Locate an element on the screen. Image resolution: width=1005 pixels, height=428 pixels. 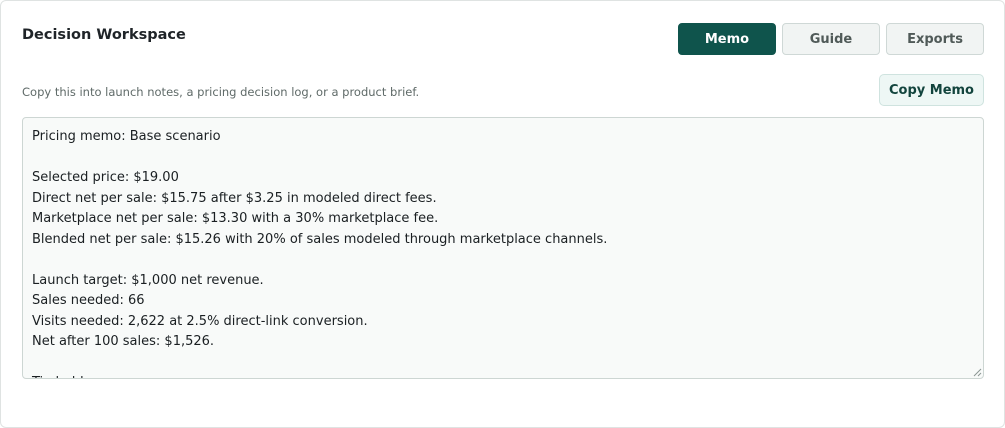
workspace-title: Decision Workspace is located at coordinates (104, 35).